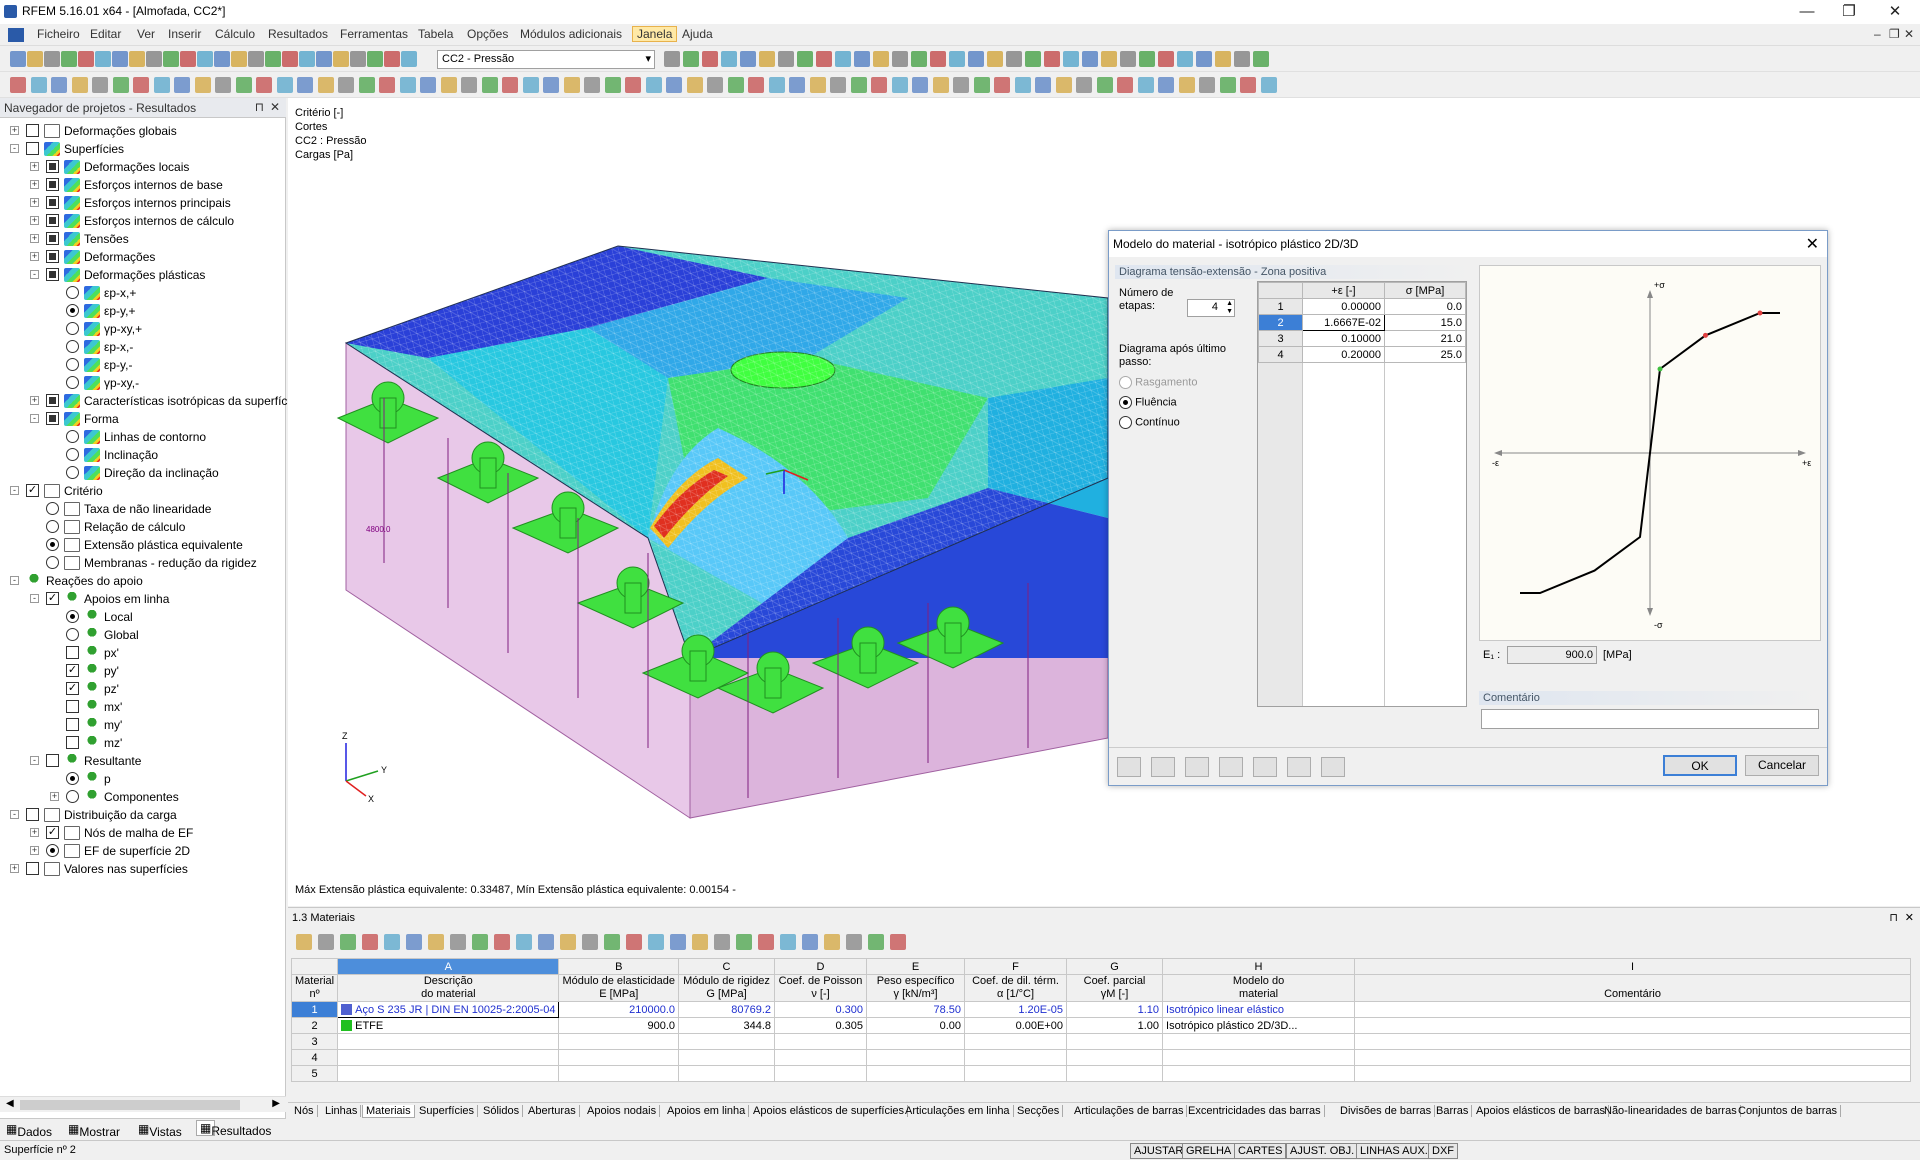 The width and height of the screenshot is (1920, 1160). What do you see at coordinates (1016, 1057) in the screenshot?
I see `alpha-cell` at bounding box center [1016, 1057].